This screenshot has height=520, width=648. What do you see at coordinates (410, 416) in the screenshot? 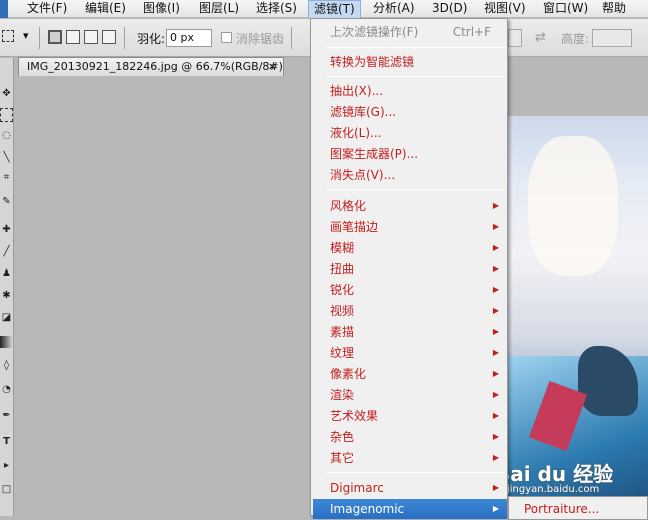
I see `artistic-item: 艺术效果 ▶` at bounding box center [410, 416].